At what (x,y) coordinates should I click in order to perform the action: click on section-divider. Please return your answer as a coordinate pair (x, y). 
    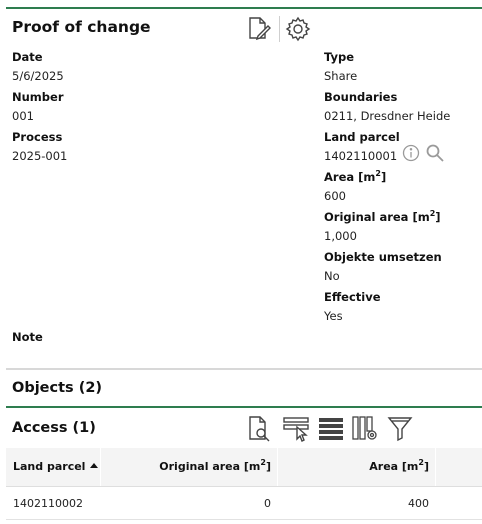
    Looking at the image, I should click on (244, 369).